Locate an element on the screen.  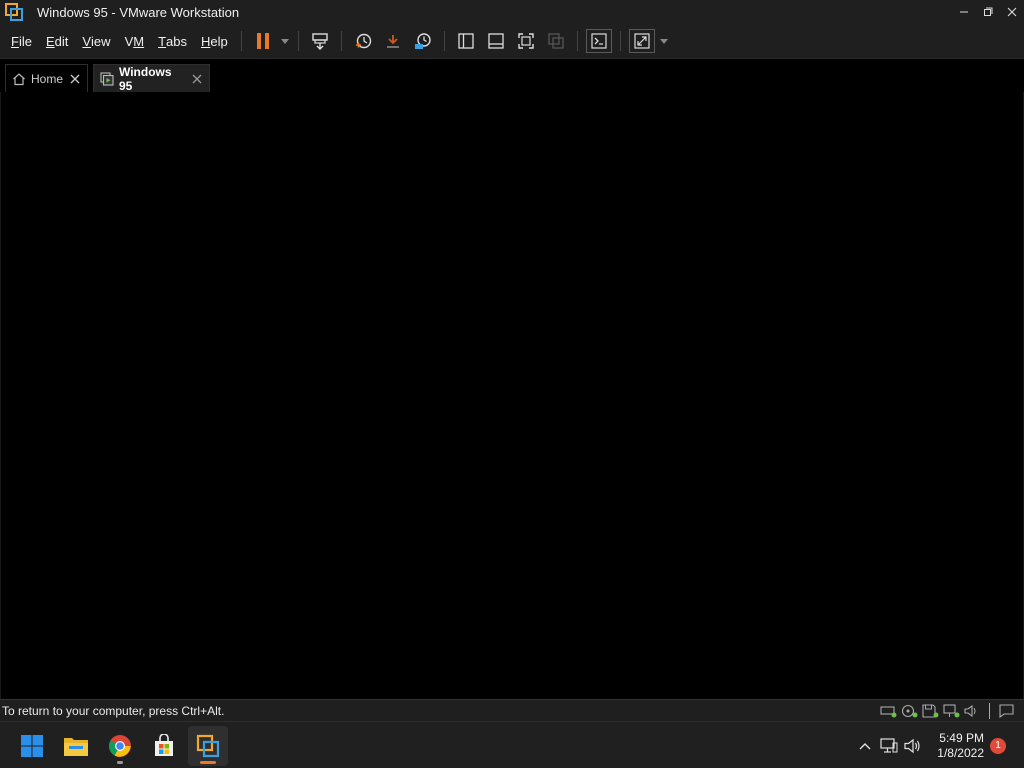
close-tab-windows-95-icon is located at coordinates (197, 79).